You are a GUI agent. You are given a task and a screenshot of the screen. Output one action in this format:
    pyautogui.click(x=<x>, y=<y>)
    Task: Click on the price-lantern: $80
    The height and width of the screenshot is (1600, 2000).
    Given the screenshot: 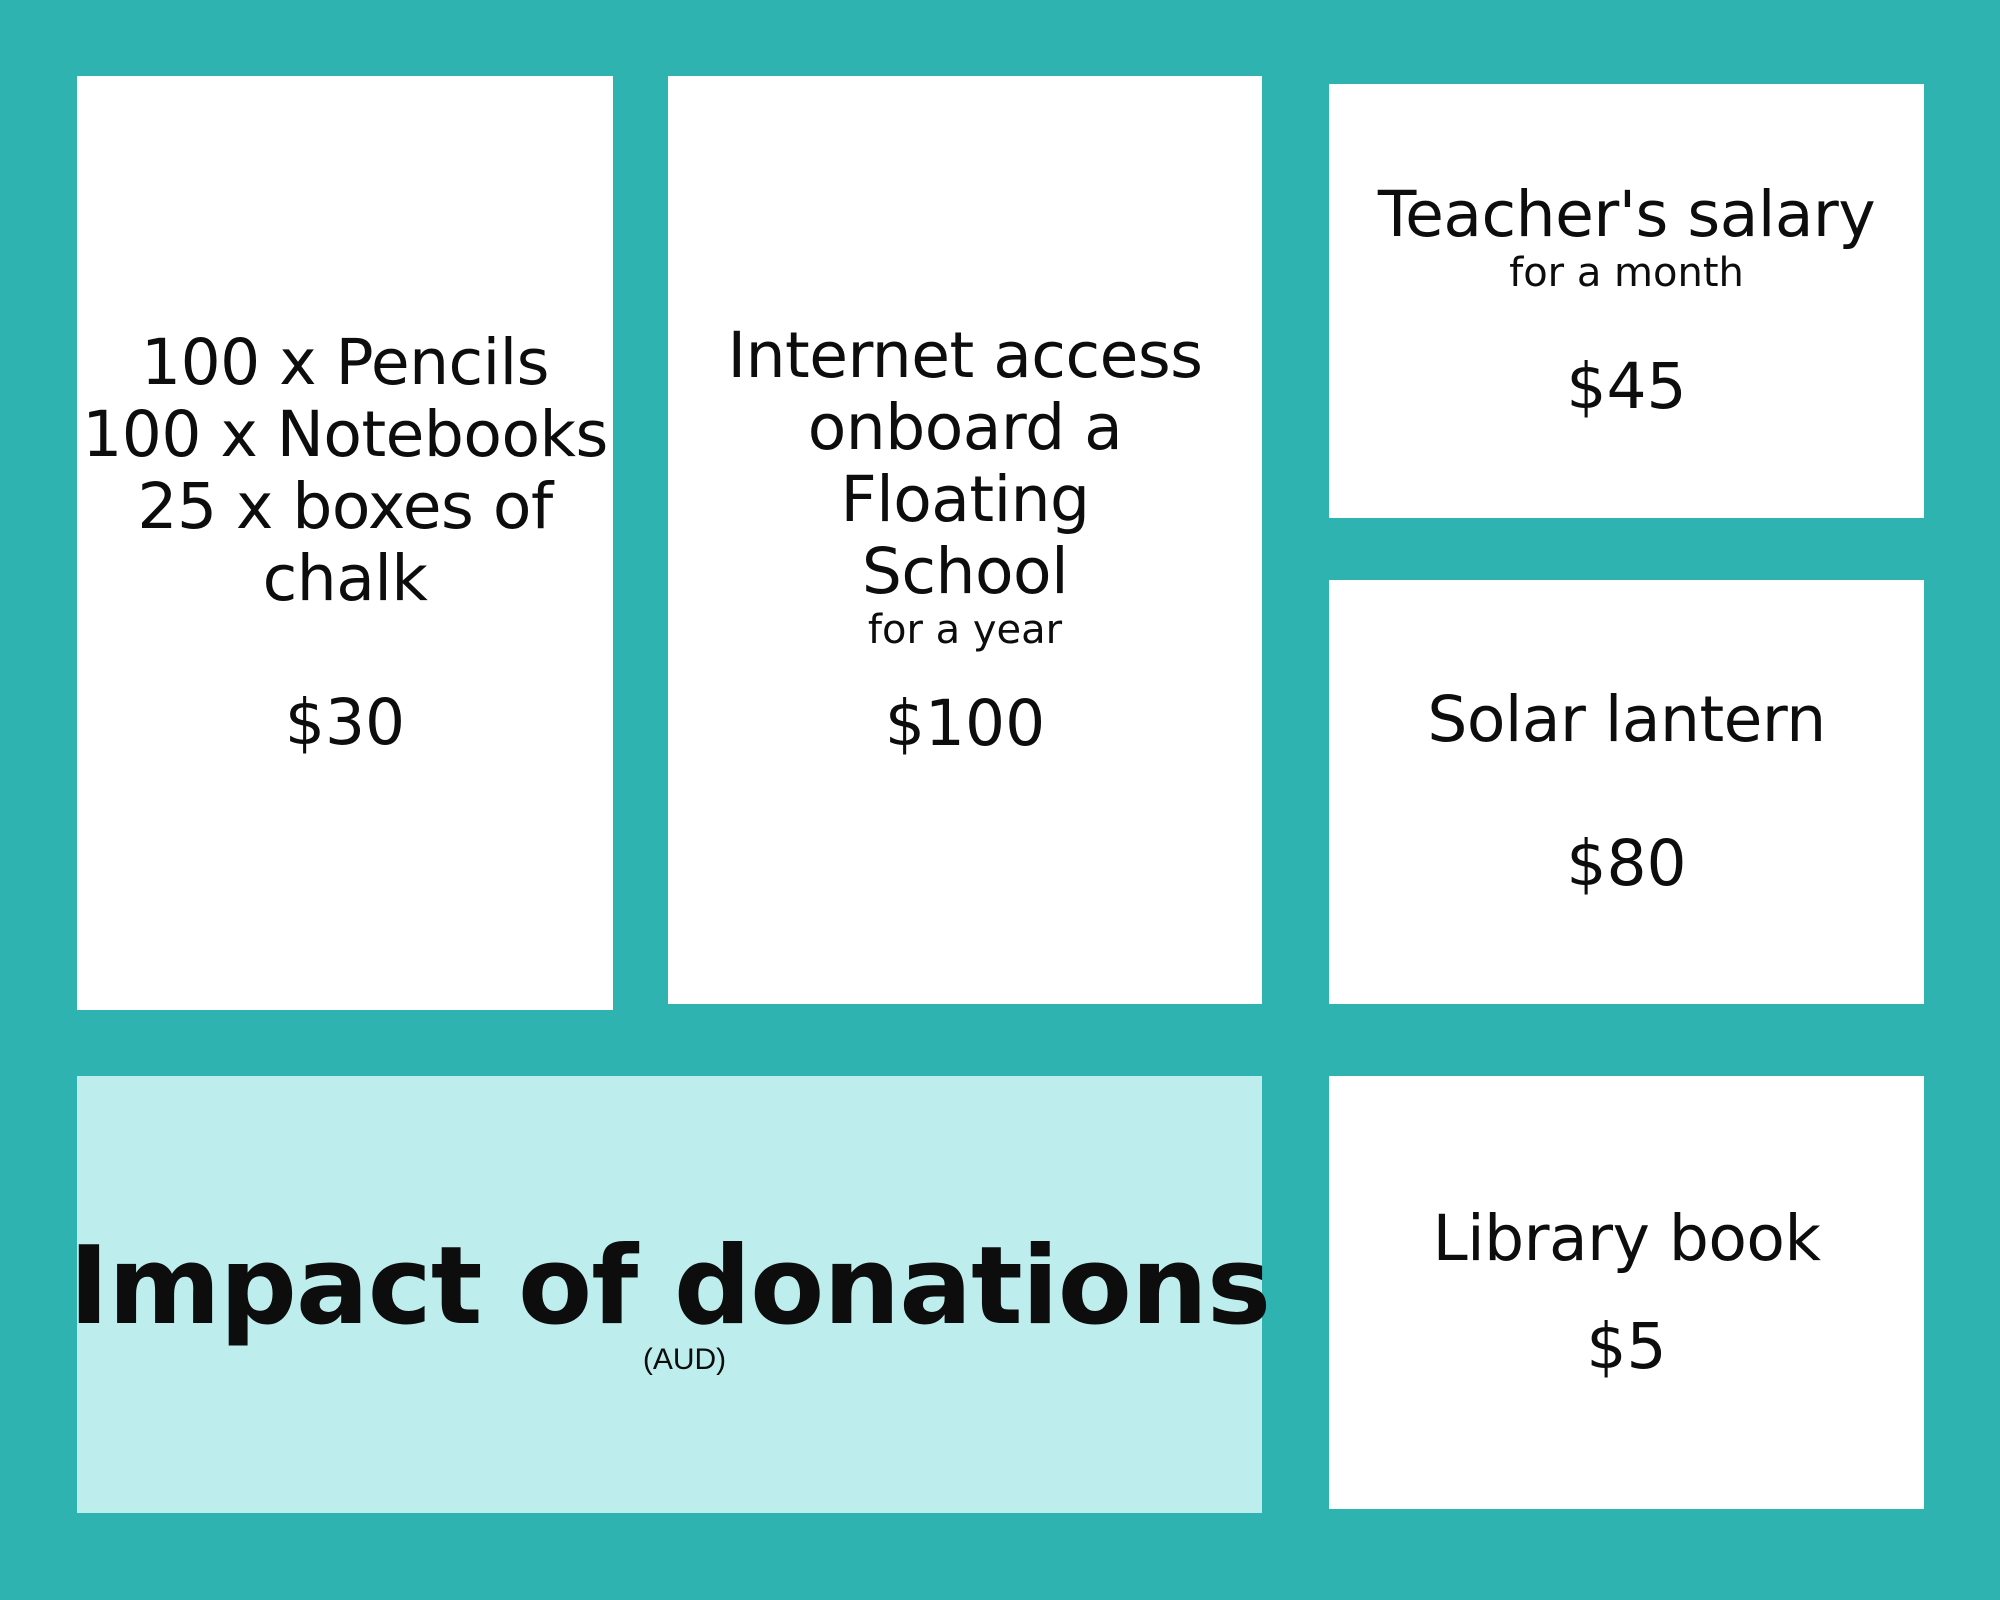 What is the action you would take?
    pyautogui.click(x=1626, y=863)
    